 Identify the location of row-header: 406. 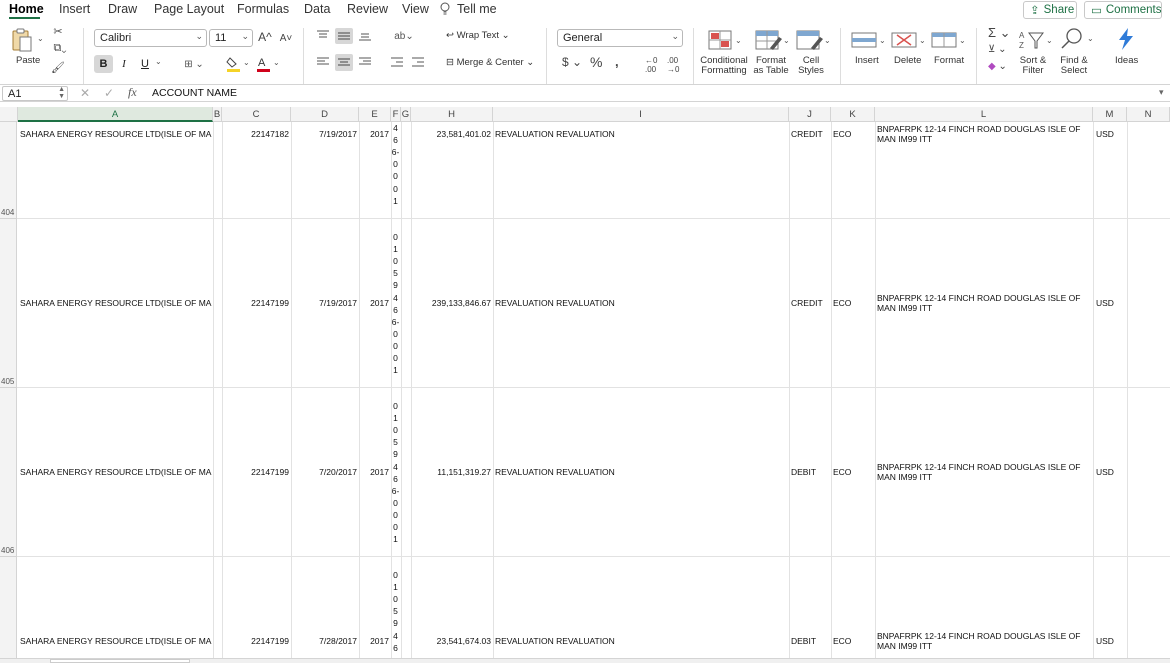
(8, 472).